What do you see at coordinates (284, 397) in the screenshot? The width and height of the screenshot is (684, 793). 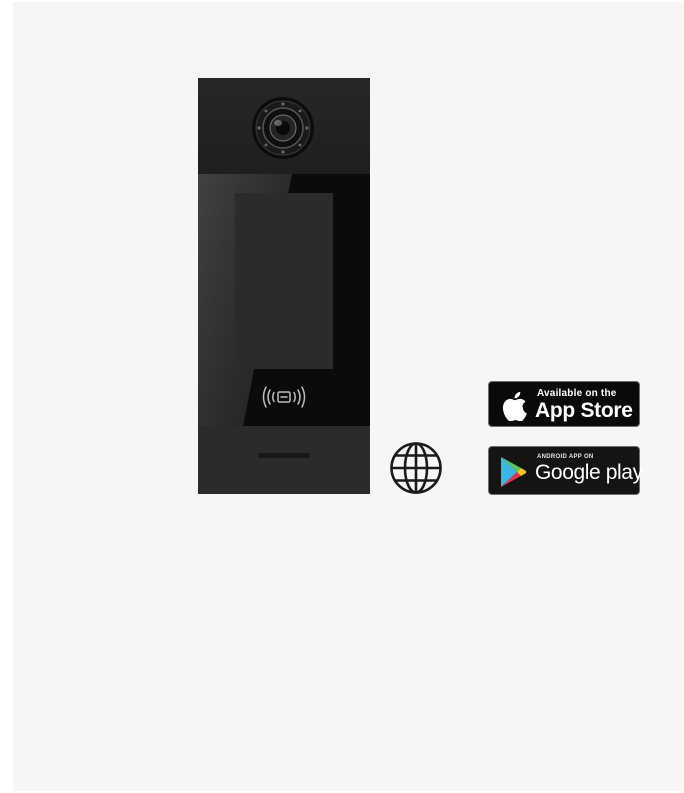 I see `rfid-reader-icon` at bounding box center [284, 397].